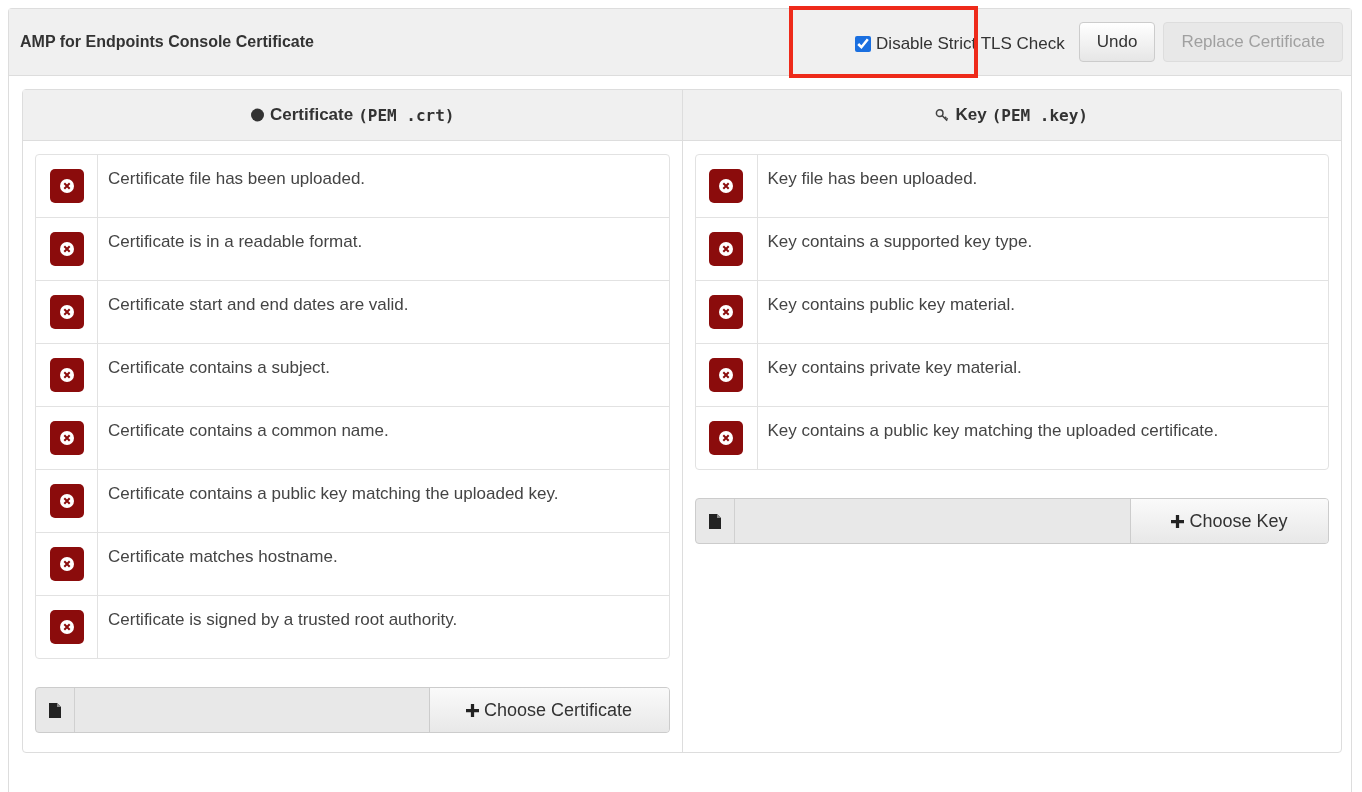 Image resolution: width=1362 pixels, height=792 pixels. Describe the element at coordinates (406, 115) in the screenshot. I see `format-label: (PEM .crt)` at that location.